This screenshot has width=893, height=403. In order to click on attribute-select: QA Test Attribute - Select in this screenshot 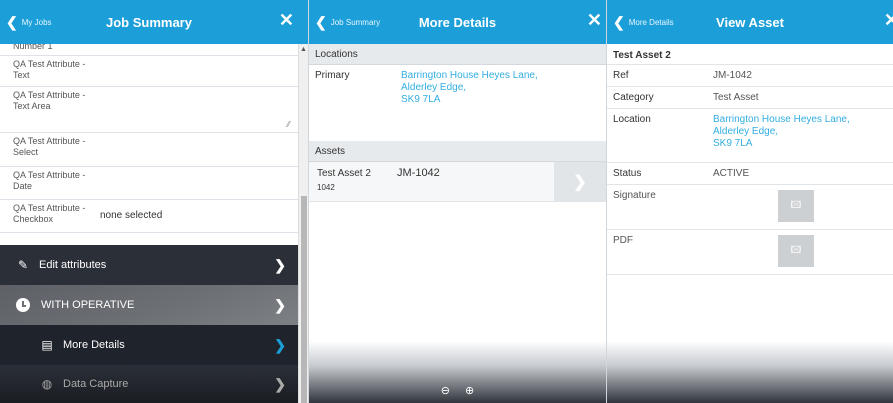, I will do `click(149, 150)`.